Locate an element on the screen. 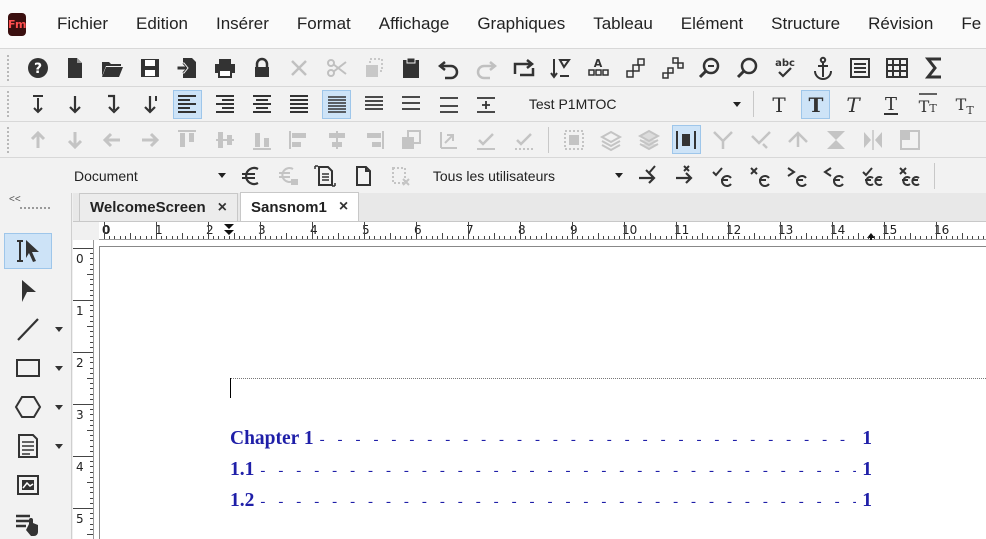  menu-revision: Révision is located at coordinates (900, 24).